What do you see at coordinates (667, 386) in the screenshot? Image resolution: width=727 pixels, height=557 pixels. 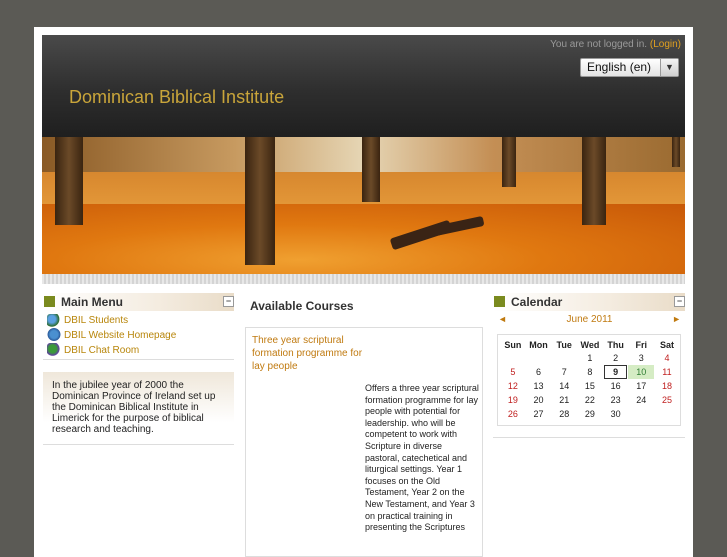 I see `calendar-day: 18` at bounding box center [667, 386].